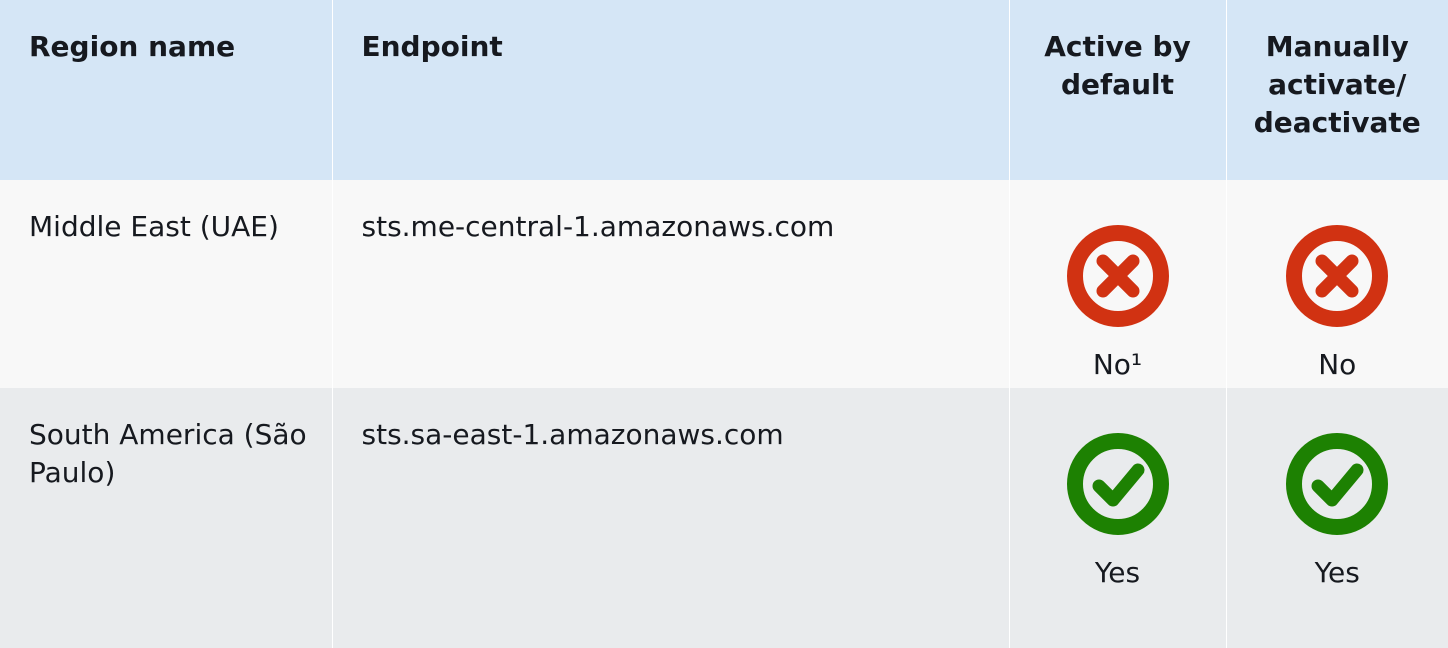 The height and width of the screenshot is (648, 1448). Describe the element at coordinates (1337, 84) in the screenshot. I see `manual-activation-header: Manually activate/ deactivate` at that location.